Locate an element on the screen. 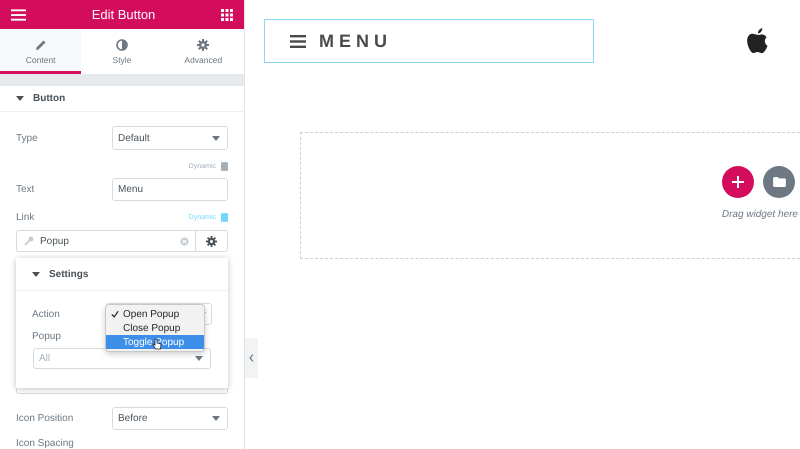 Image resolution: width=800 pixels, height=449 pixels. panel-title: Edit Button is located at coordinates (124, 14).